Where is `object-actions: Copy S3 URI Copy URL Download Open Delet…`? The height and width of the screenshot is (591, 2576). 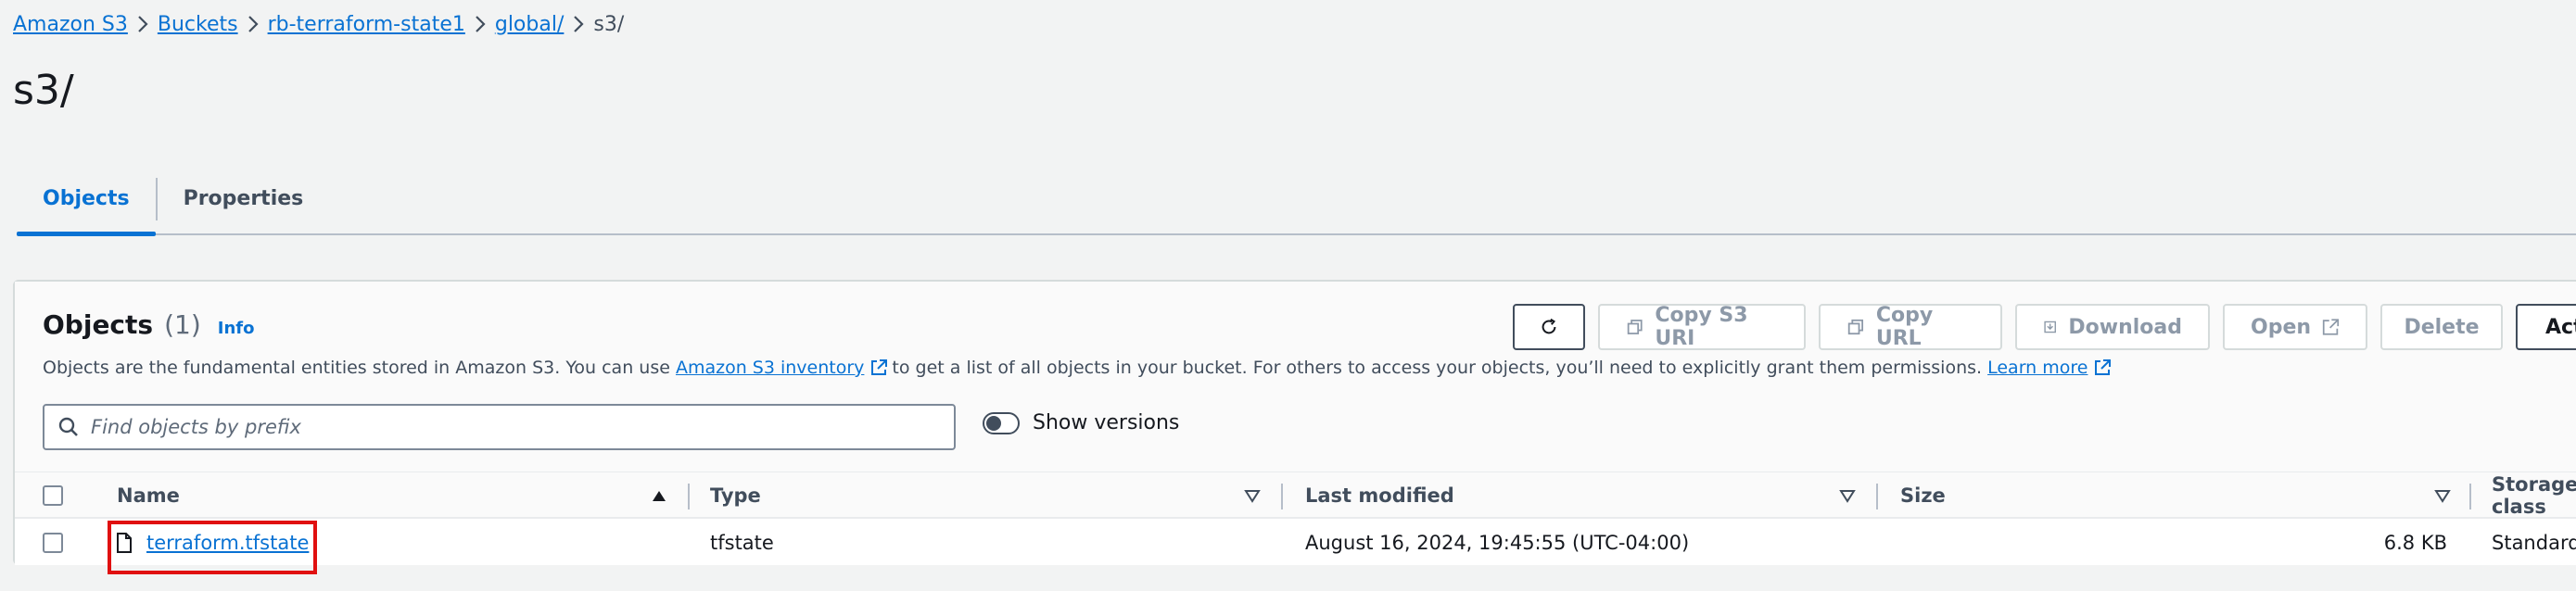 object-actions: Copy S3 URI Copy URL Download Open Delet… is located at coordinates (2044, 327).